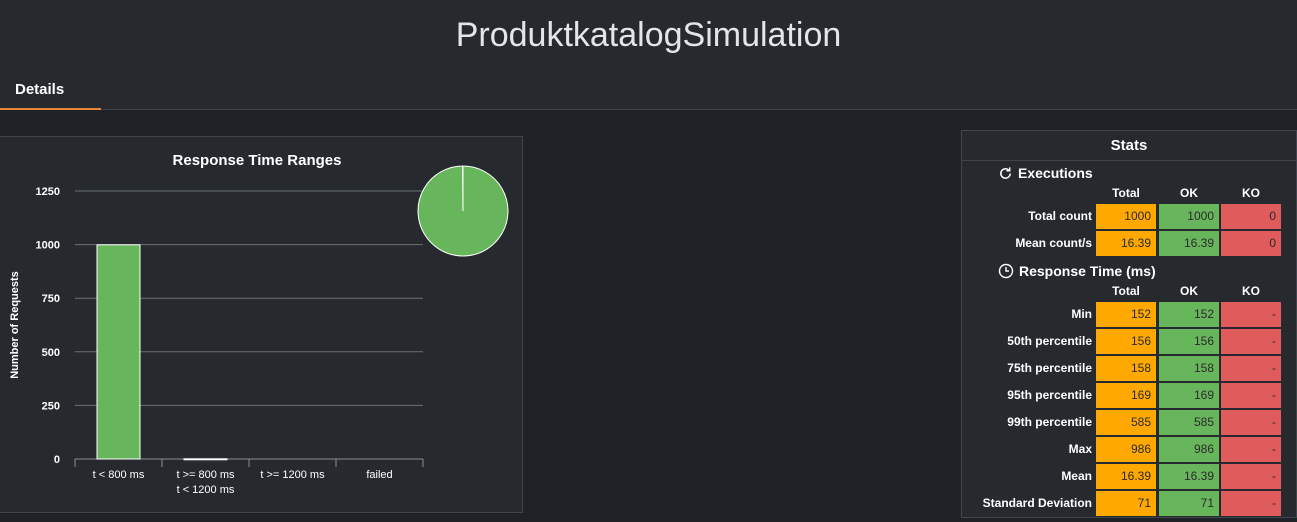 The height and width of the screenshot is (522, 1297). I want to click on stats-row-label: 75th percentile, so click(1049, 368).